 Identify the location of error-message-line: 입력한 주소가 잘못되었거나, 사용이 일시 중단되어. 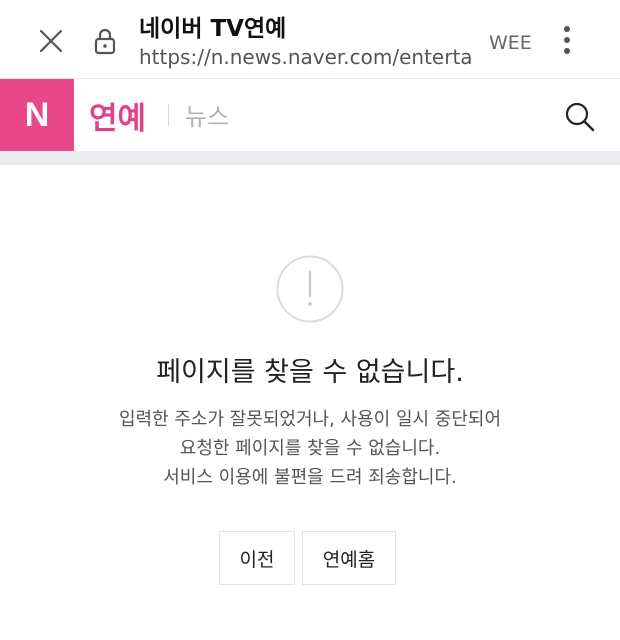
(310, 419).